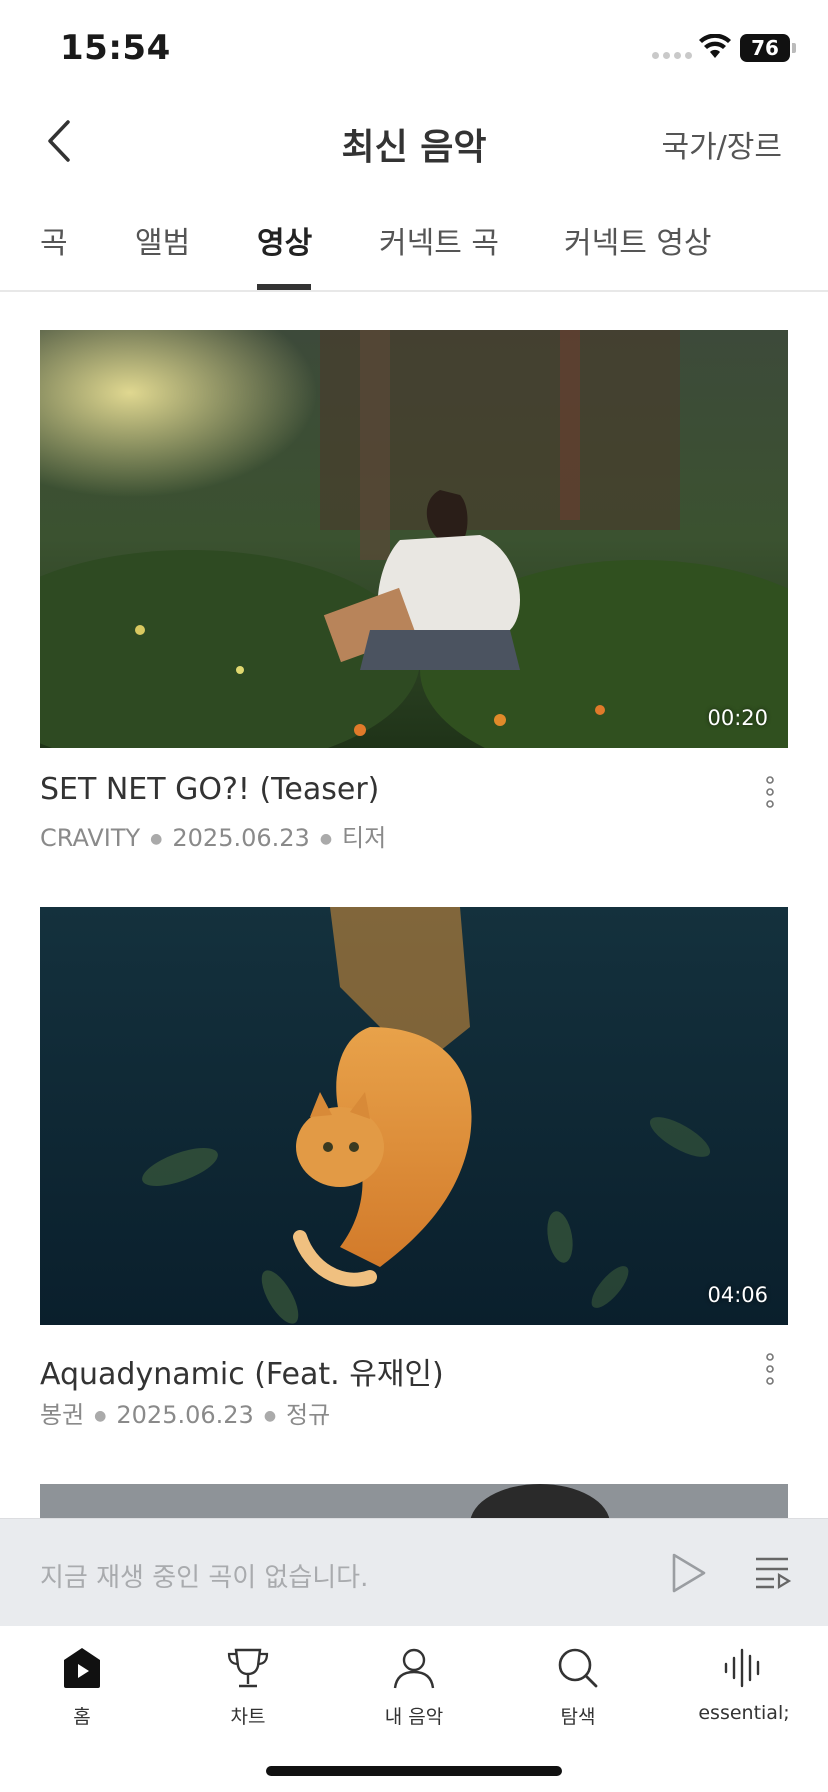  What do you see at coordinates (54, 240) in the screenshot?
I see `tab-songs: 곡` at bounding box center [54, 240].